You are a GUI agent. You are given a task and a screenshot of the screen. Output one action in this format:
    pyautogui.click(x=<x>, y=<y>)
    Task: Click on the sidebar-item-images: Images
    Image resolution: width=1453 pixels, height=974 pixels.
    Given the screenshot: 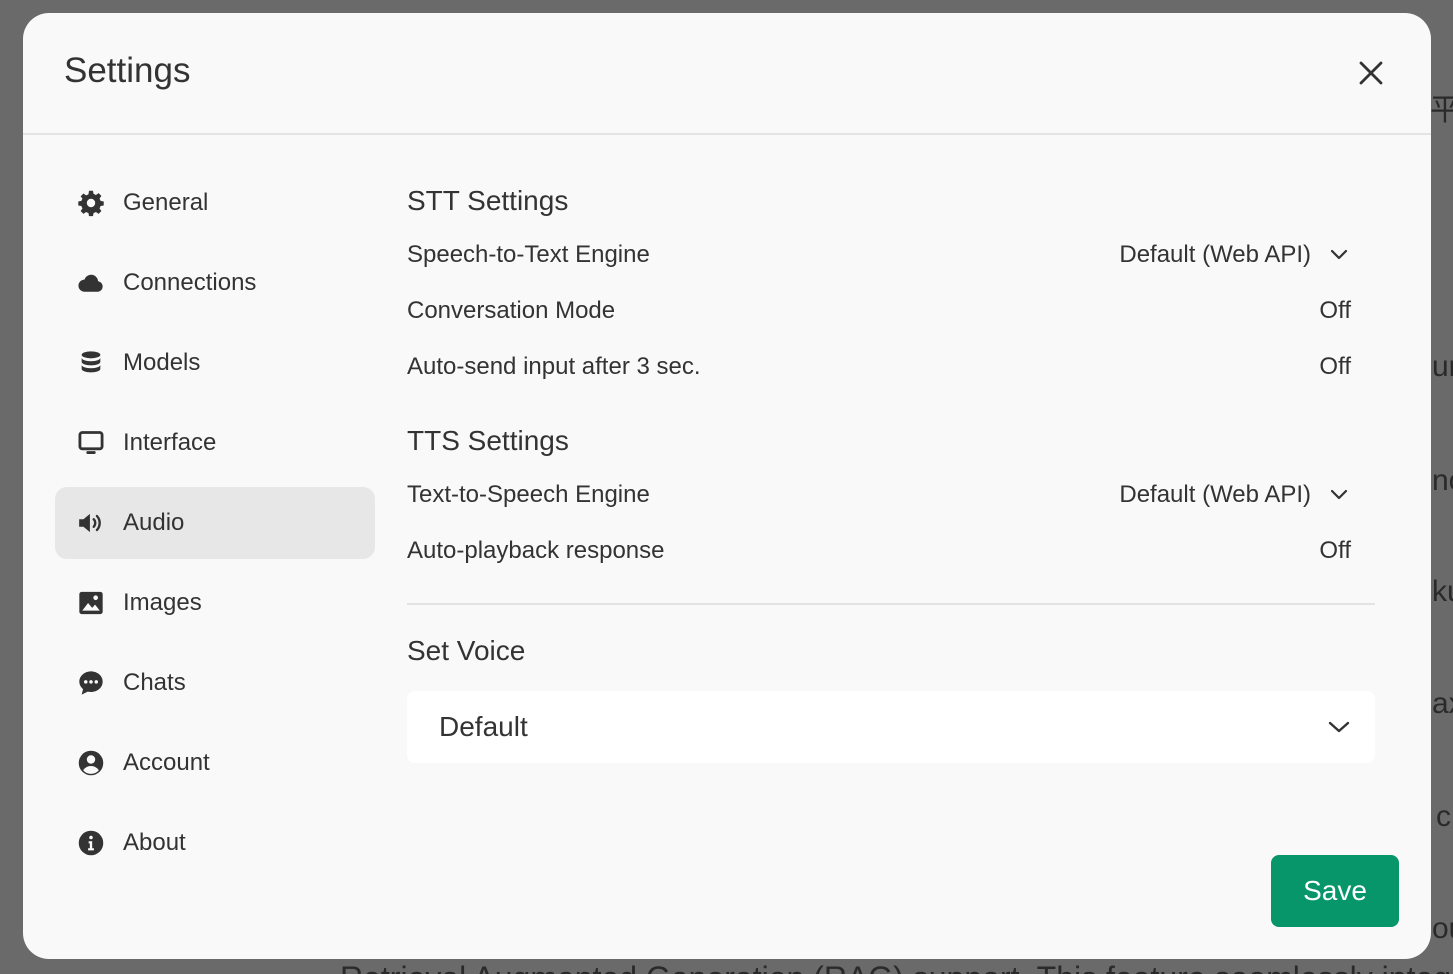 What is the action you would take?
    pyautogui.click(x=215, y=603)
    